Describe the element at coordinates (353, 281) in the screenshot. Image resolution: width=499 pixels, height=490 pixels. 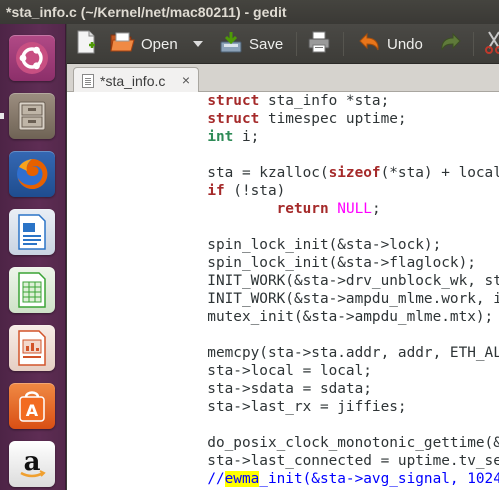
I see `code-token: INIT_WORK(&sta->drv_unblock_wk, sta_unbl` at that location.